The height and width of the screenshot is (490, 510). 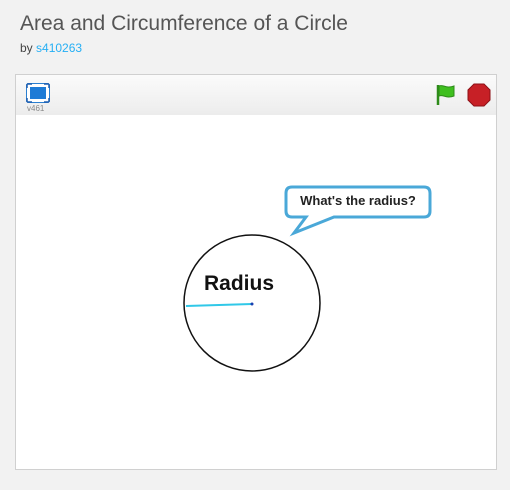 I want to click on project-byline: by s410263, so click(x=51, y=48).